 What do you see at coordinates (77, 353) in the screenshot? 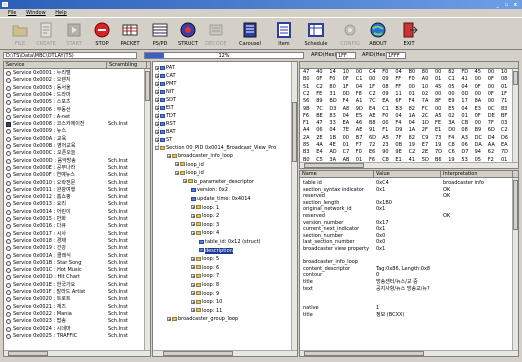
I see `service-list-hscrollbar` at bounding box center [77, 353].